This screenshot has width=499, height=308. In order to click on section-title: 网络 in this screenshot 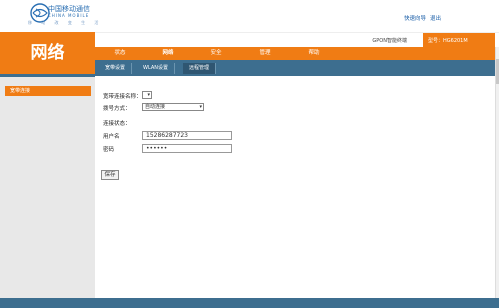, I will do `click(47, 53)`.